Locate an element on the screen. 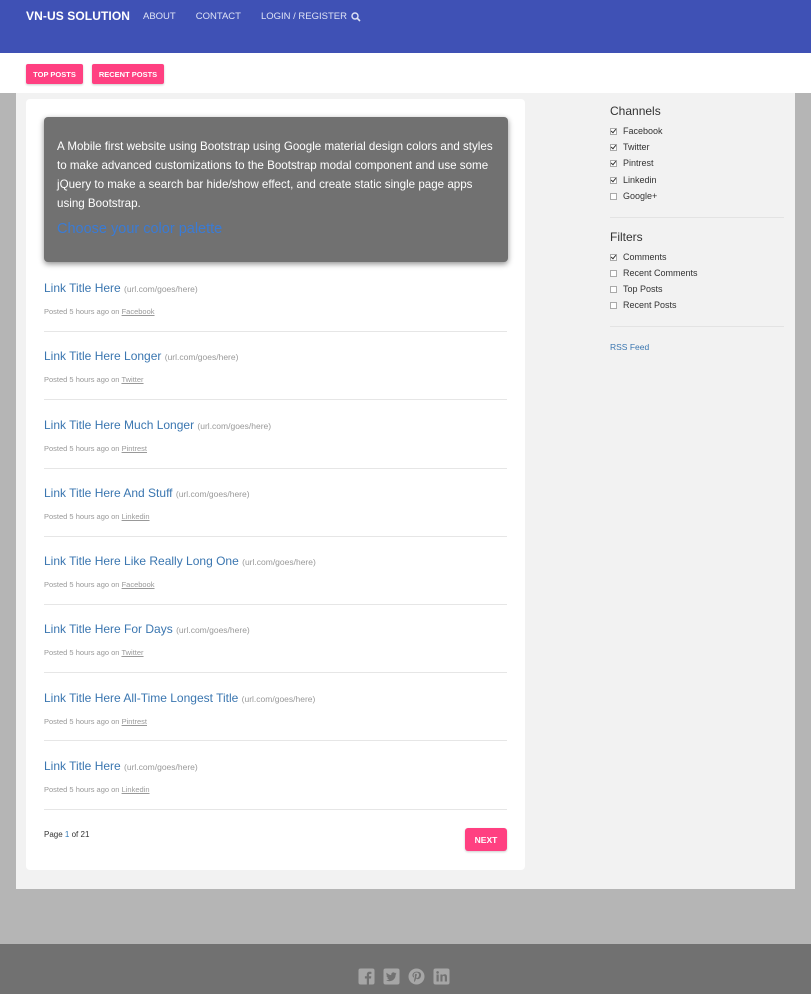 The width and height of the screenshot is (811, 994). post-title-link: Link Title Here Much Longer is located at coordinates (119, 425).